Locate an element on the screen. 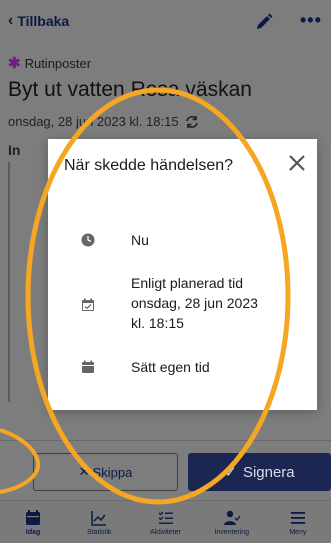 The width and height of the screenshot is (331, 543). tab-meny: Meny is located at coordinates (298, 522).